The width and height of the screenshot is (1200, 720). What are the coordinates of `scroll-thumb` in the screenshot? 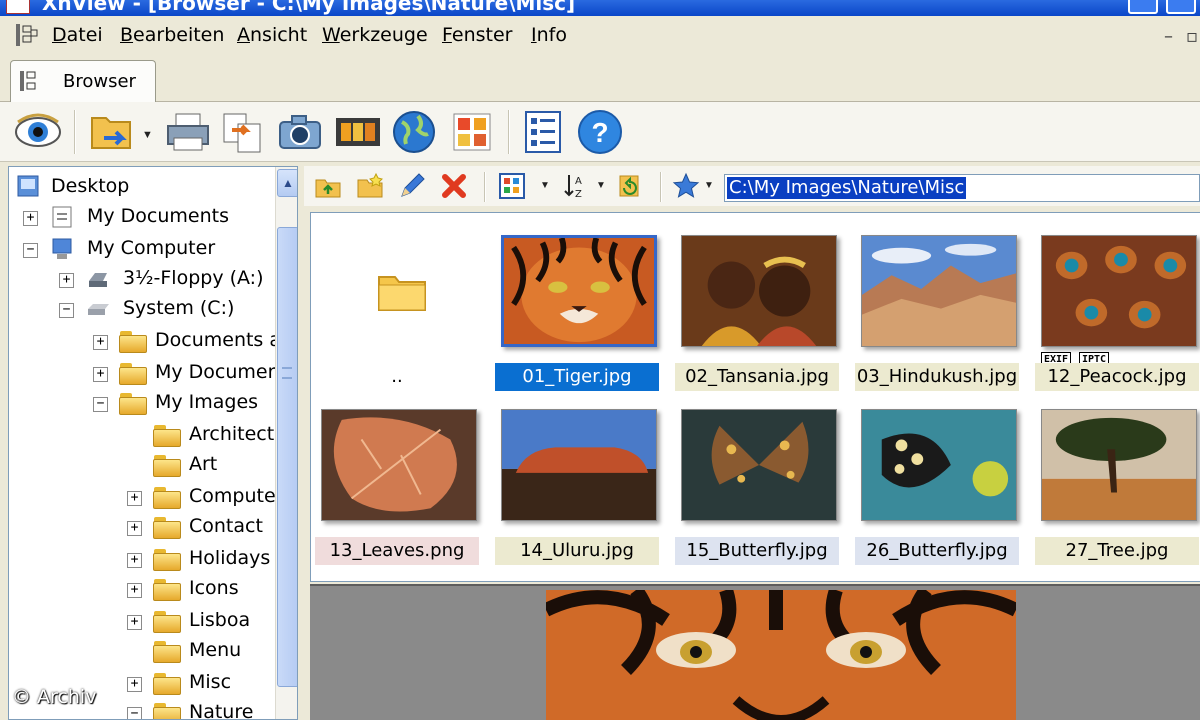 It's located at (287, 457).